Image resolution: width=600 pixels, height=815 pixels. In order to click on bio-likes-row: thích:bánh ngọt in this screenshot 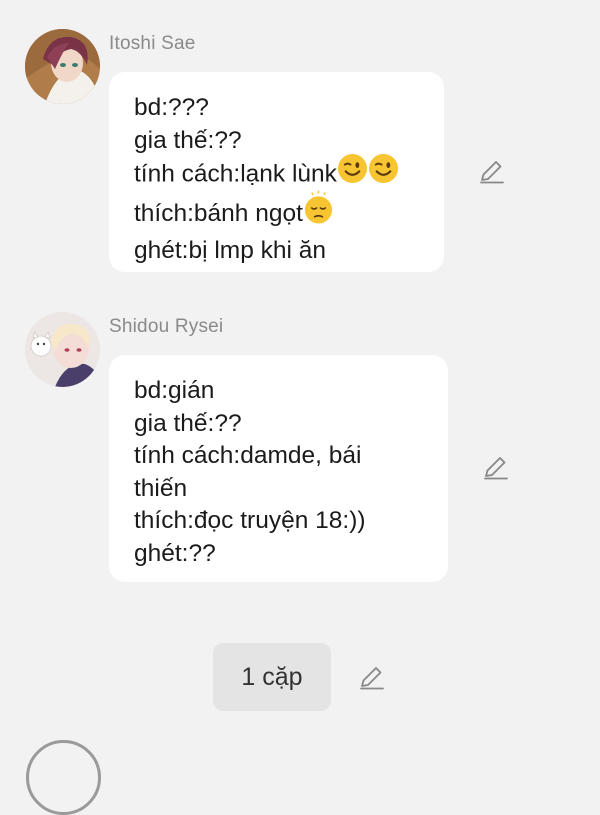, I will do `click(277, 213)`.